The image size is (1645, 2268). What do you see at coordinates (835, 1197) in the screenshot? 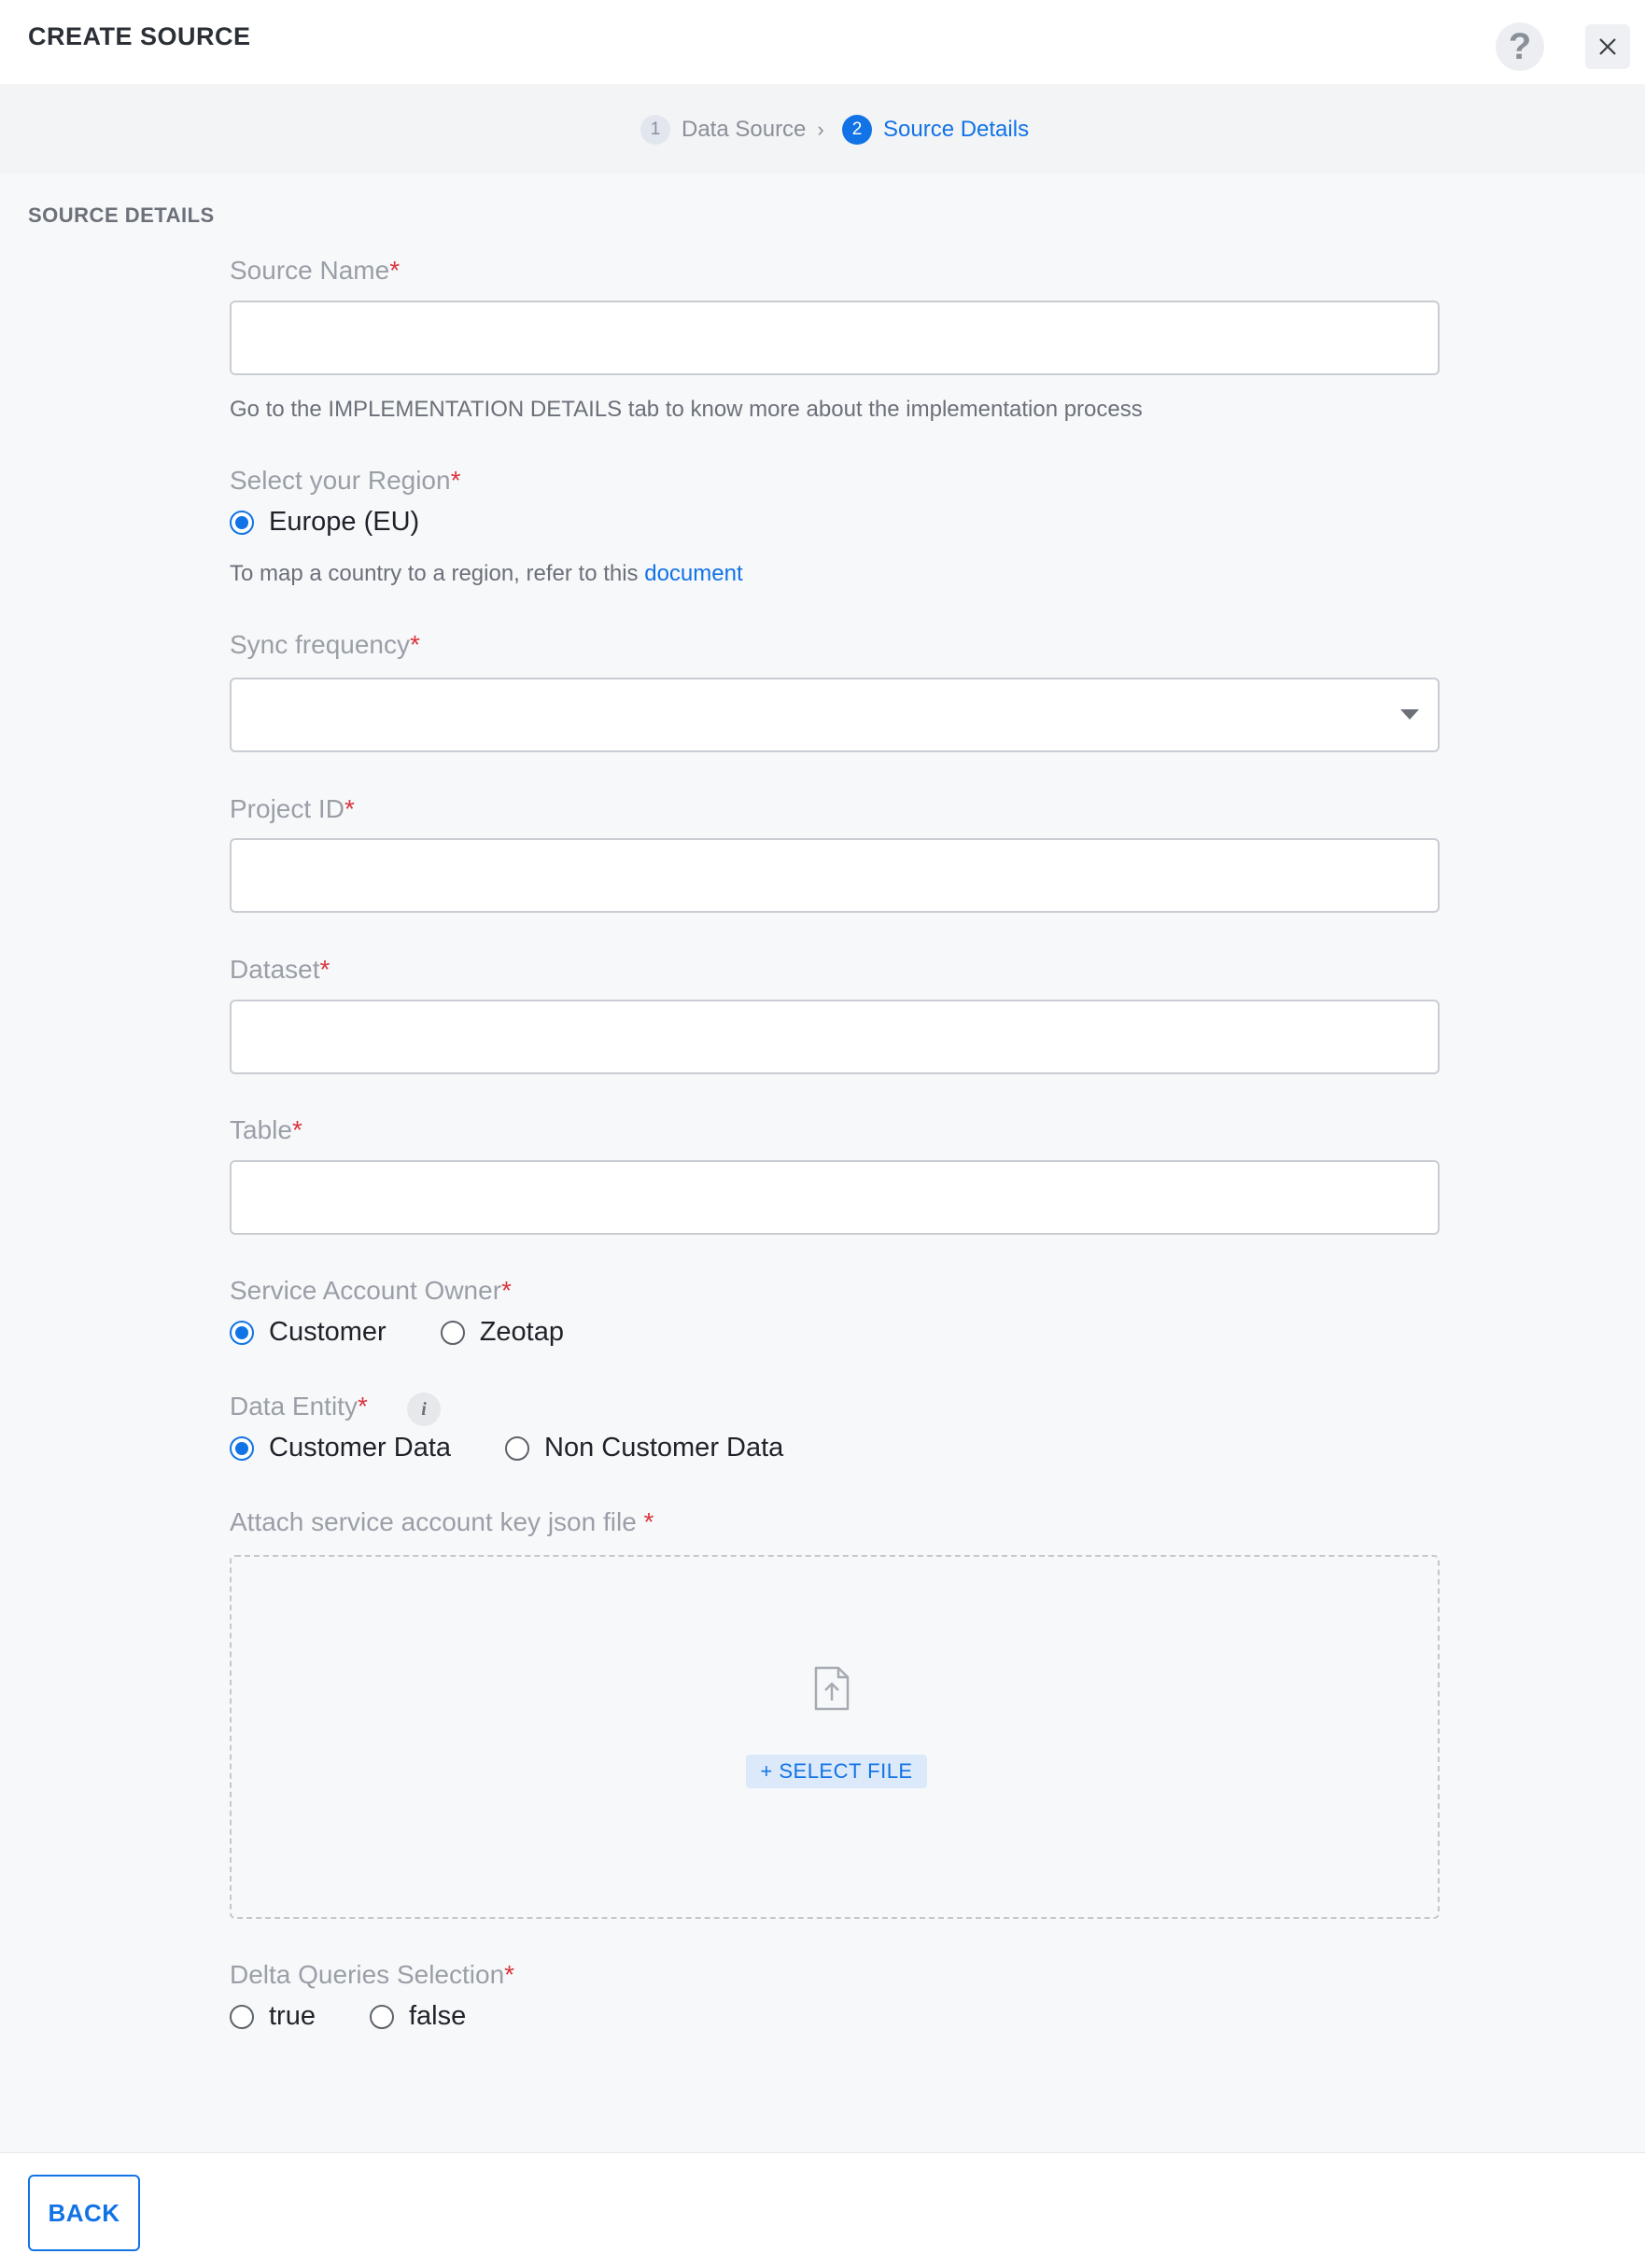
I see `table-input` at bounding box center [835, 1197].